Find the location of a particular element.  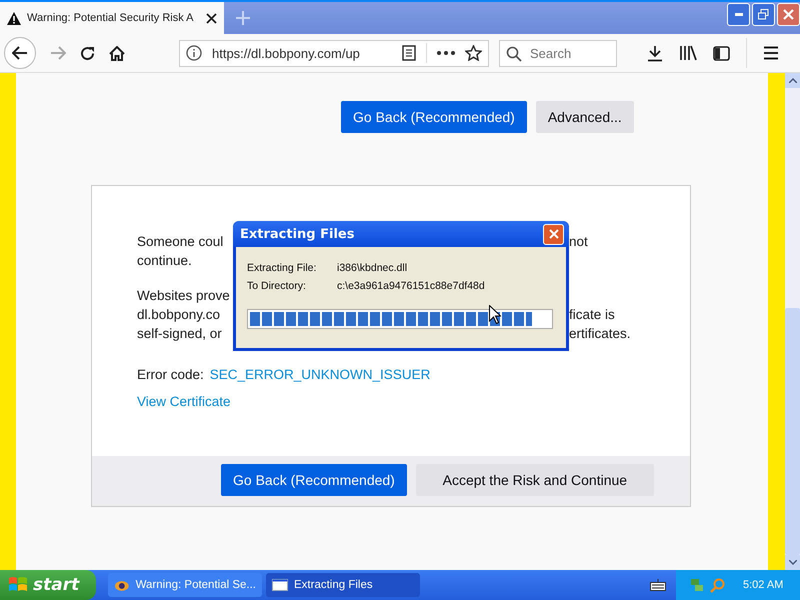

keyboard-icon is located at coordinates (658, 585).